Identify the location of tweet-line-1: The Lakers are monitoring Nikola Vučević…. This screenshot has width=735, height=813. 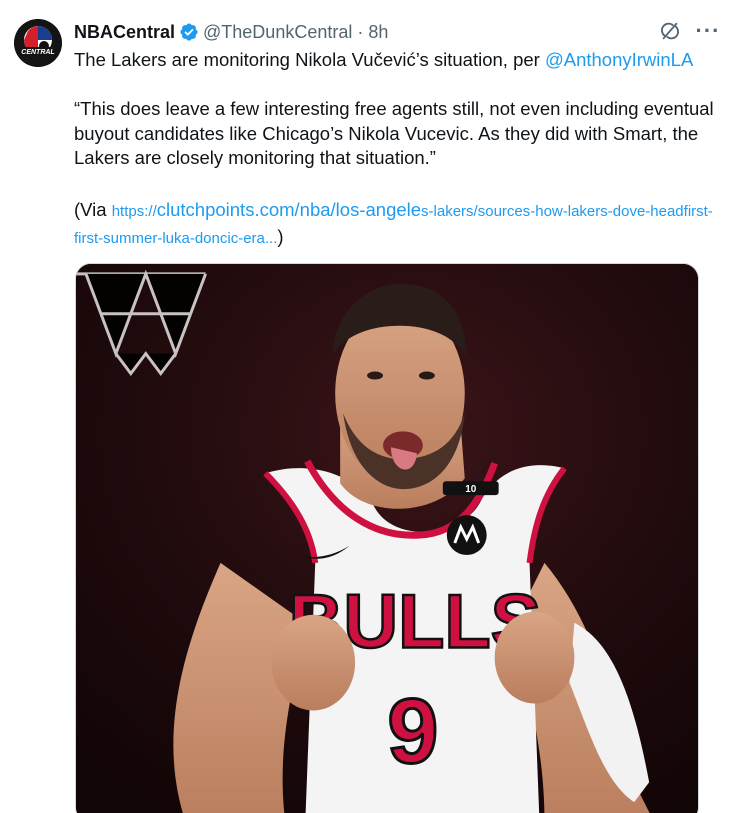
(399, 60).